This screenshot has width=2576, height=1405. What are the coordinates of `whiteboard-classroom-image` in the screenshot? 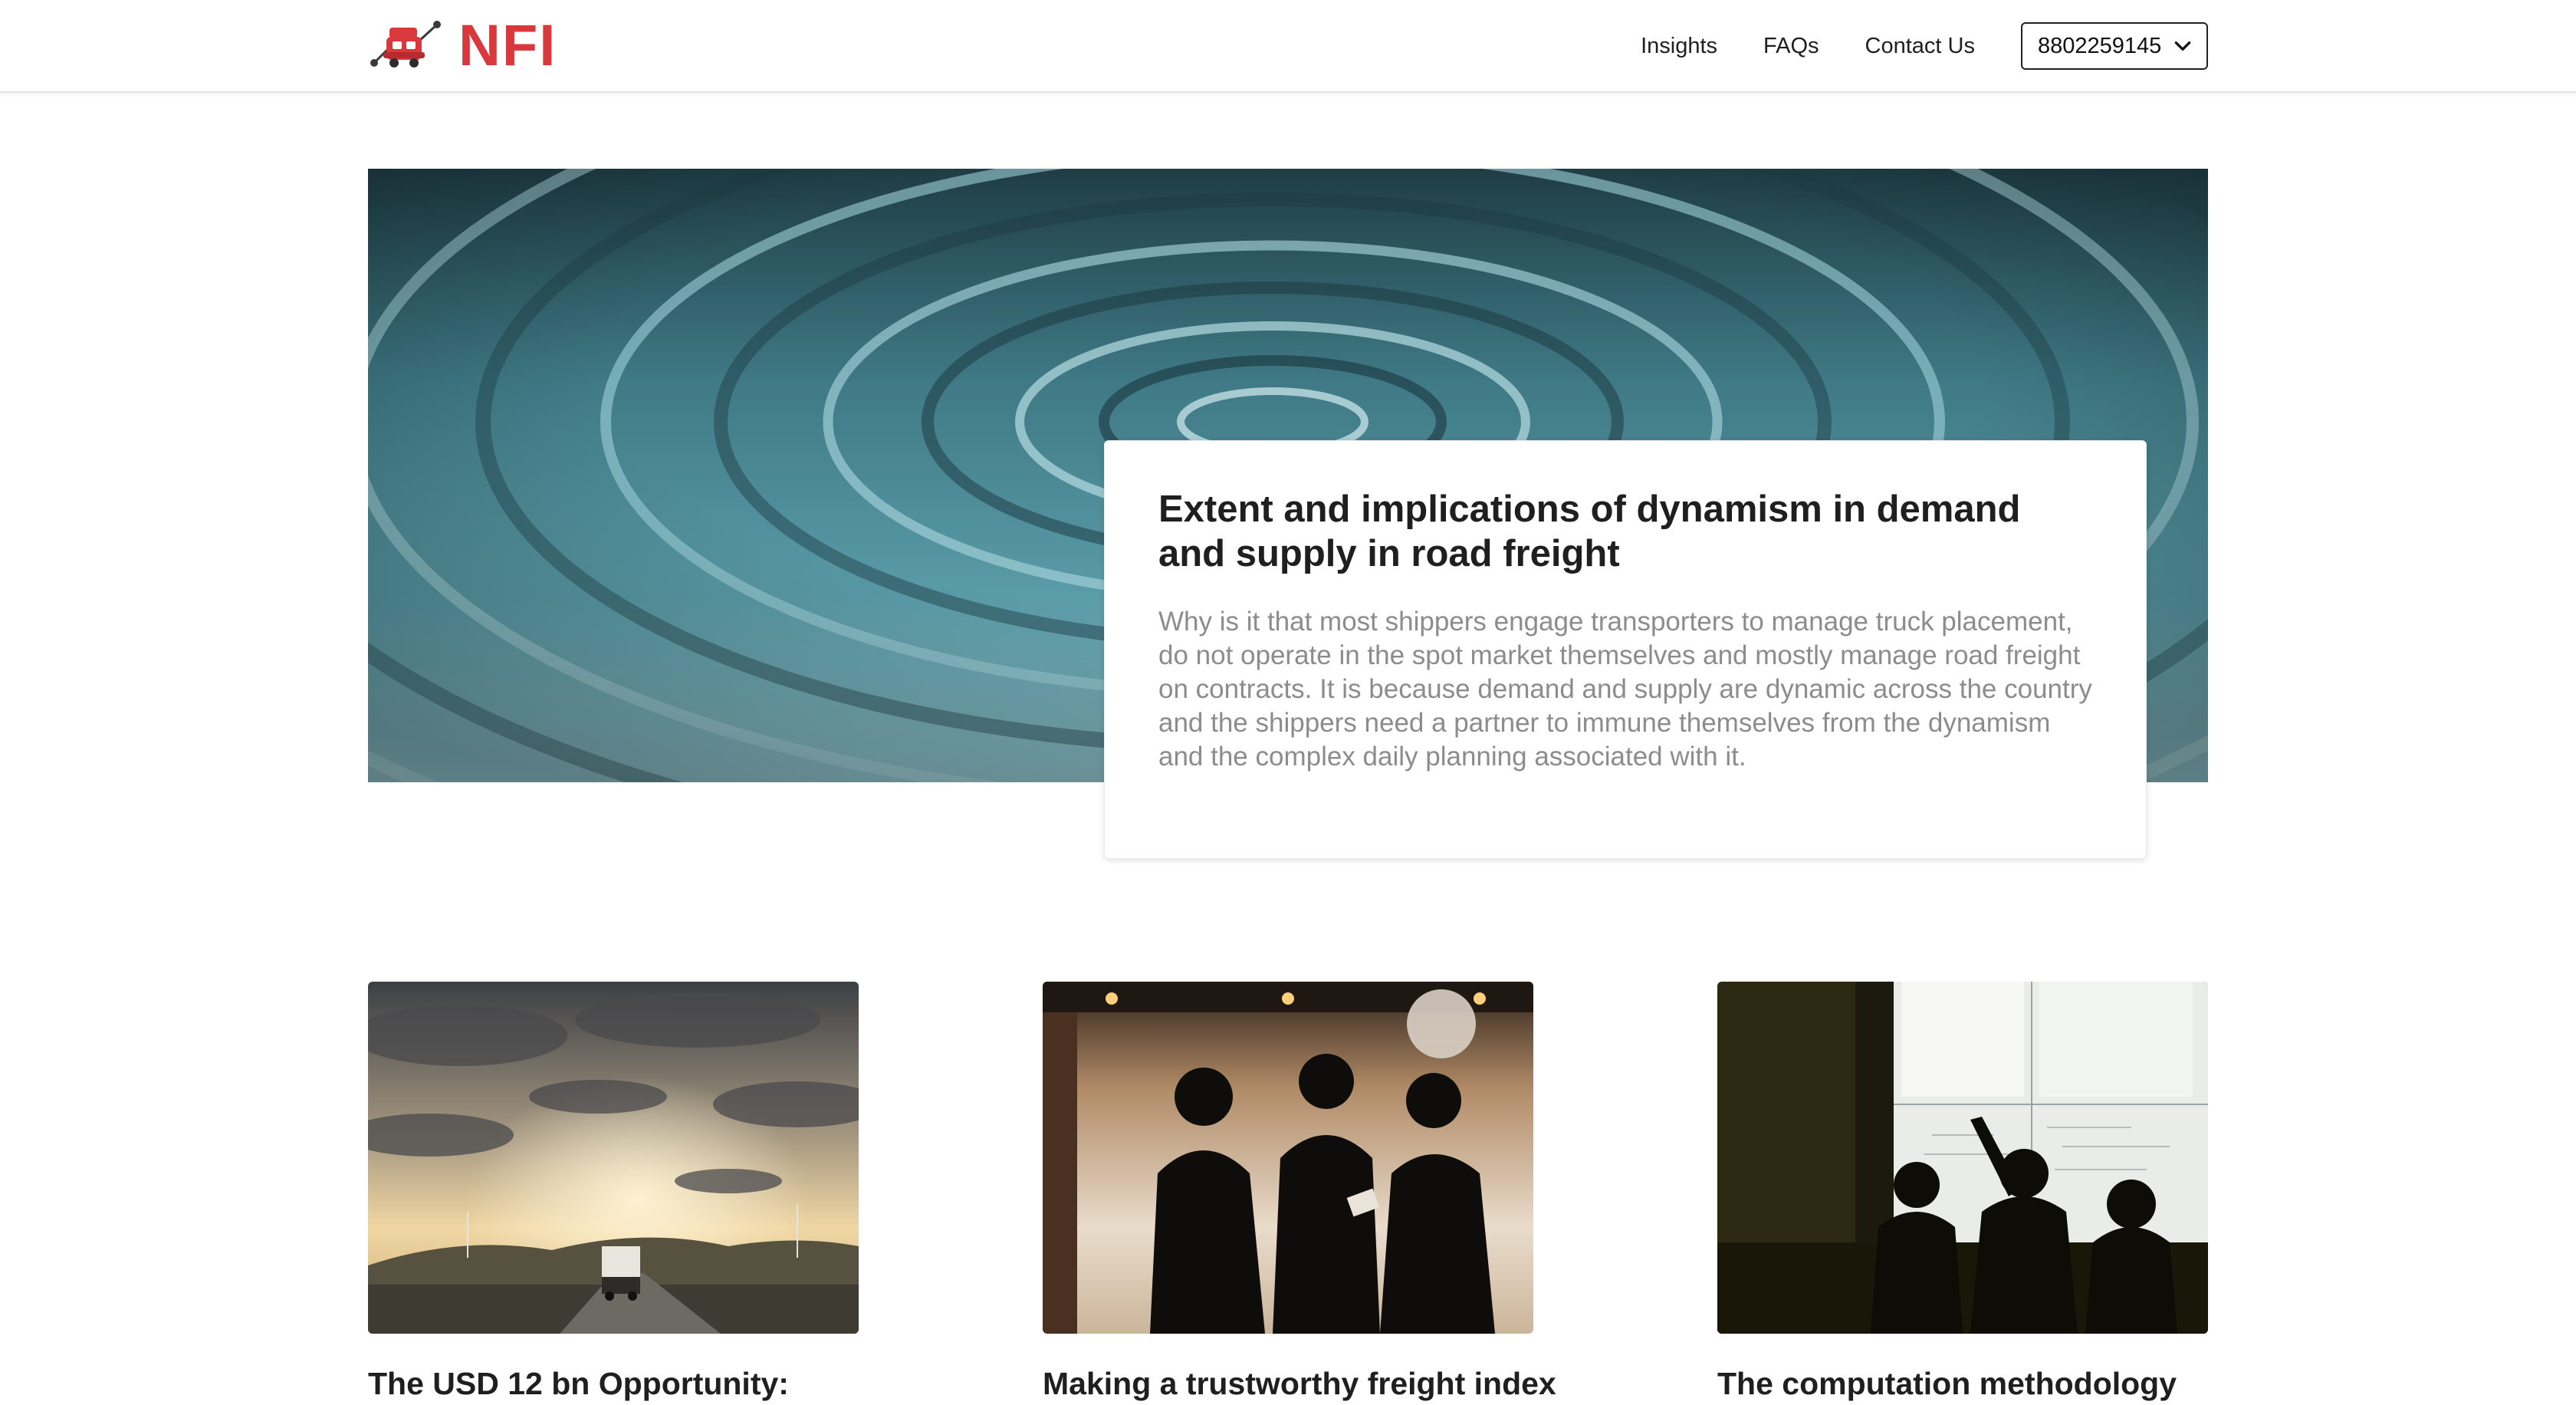 It's located at (1962, 1158).